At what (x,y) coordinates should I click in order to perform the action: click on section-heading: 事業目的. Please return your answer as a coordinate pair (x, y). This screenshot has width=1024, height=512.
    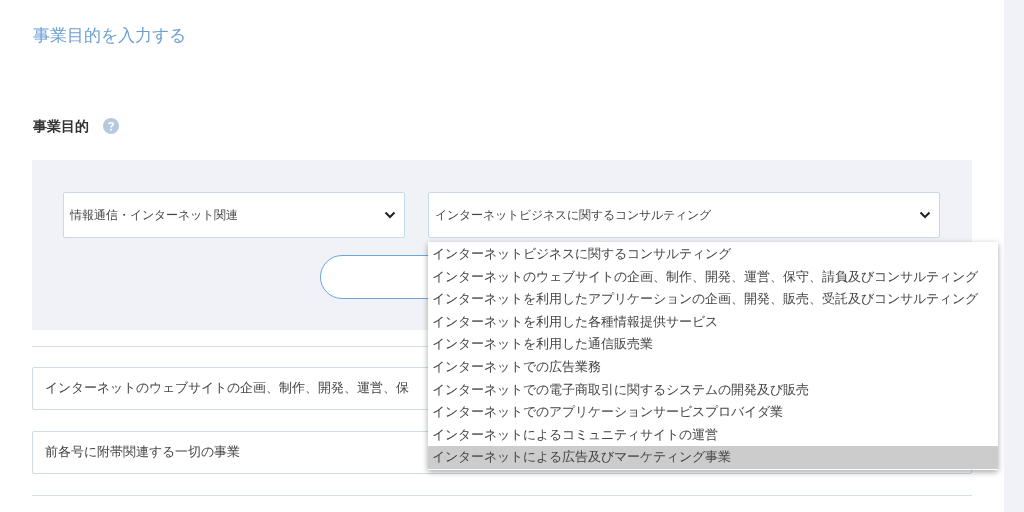
    Looking at the image, I should click on (61, 126).